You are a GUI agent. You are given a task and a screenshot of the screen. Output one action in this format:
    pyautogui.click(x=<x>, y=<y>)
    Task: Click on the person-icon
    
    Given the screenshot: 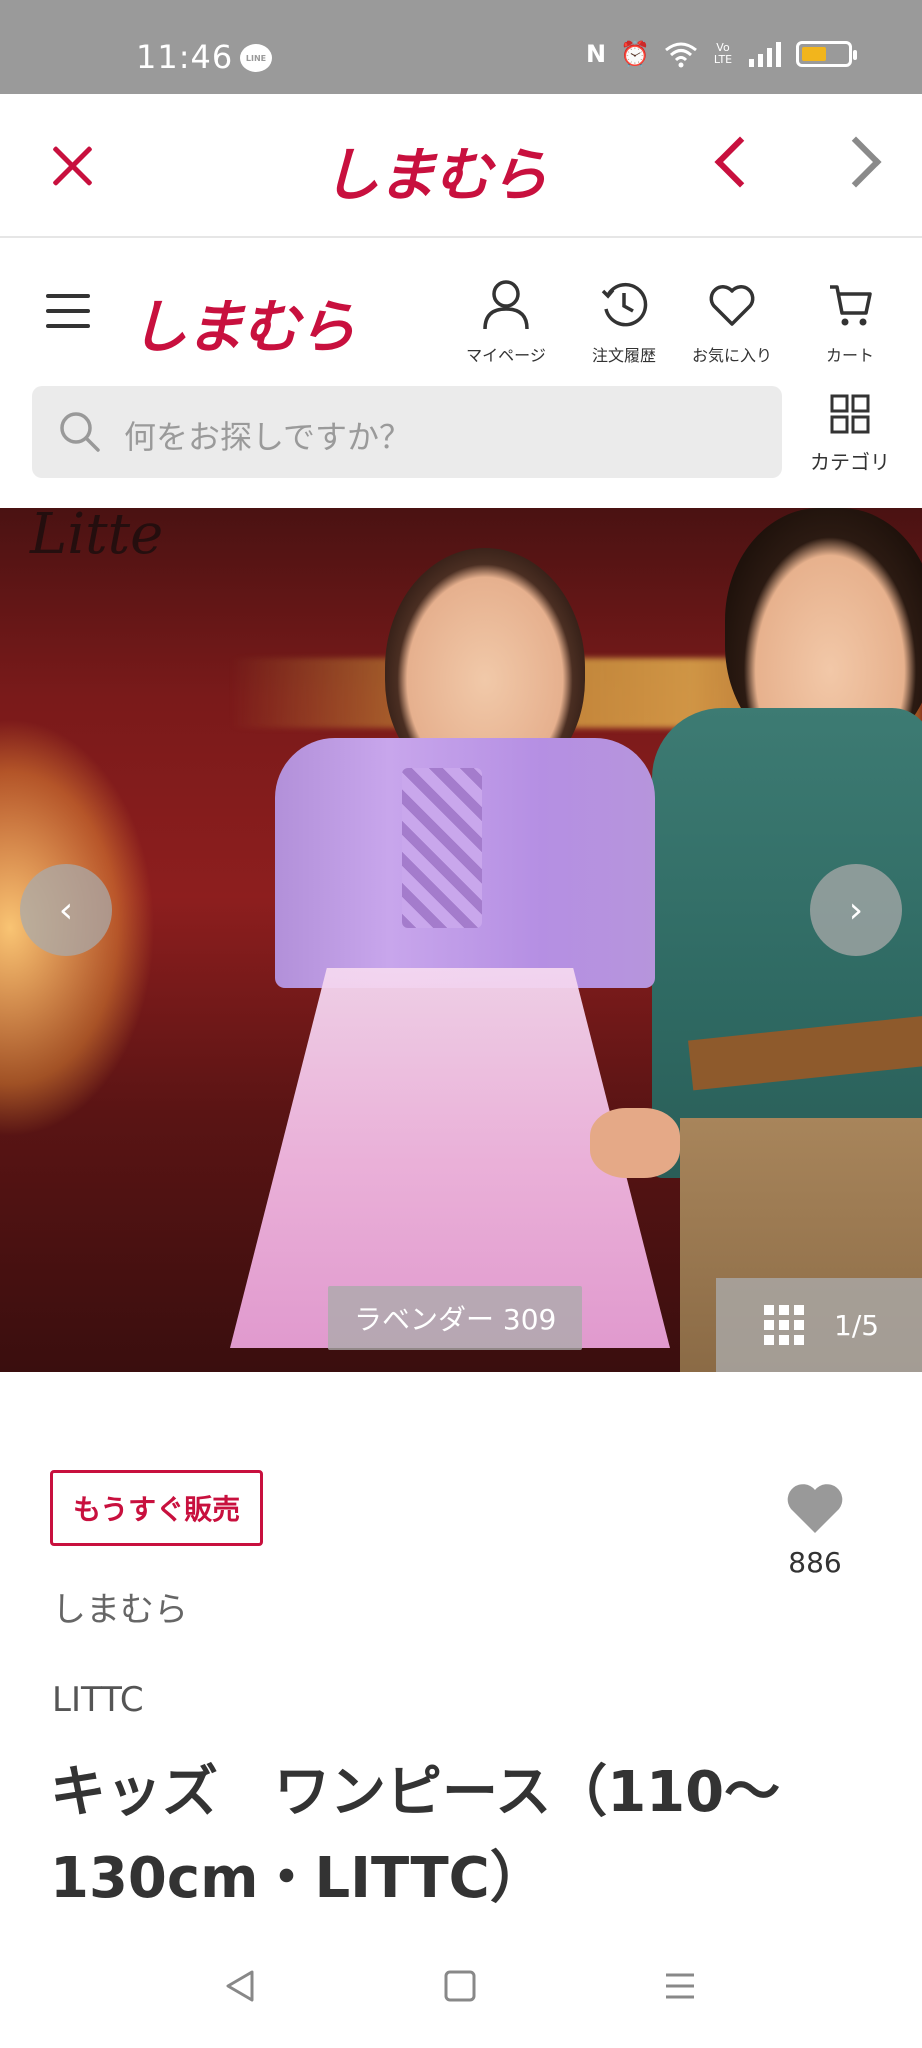 What is the action you would take?
    pyautogui.click(x=506, y=305)
    